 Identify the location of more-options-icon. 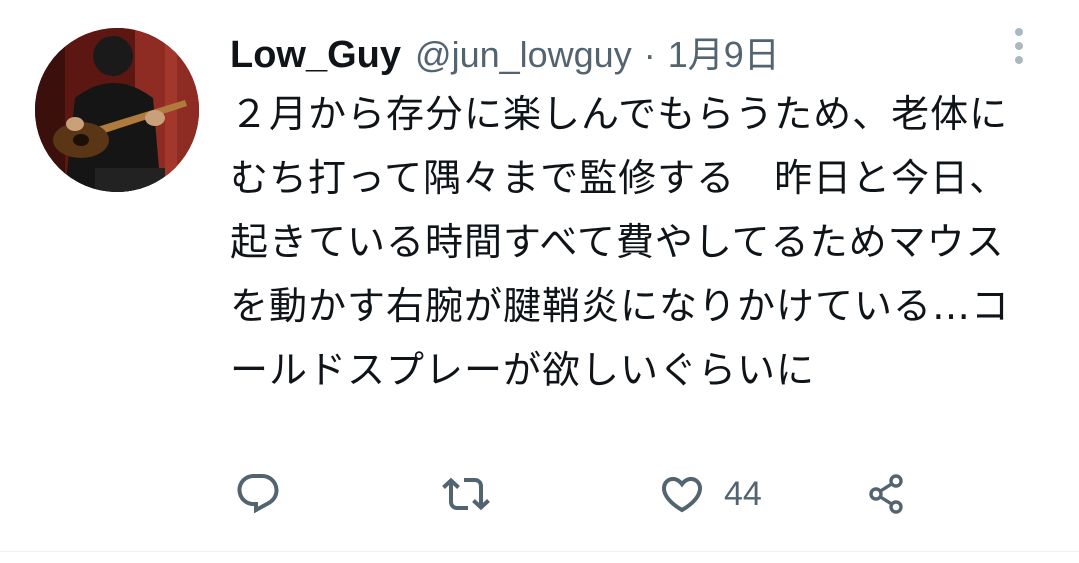
(1019, 46).